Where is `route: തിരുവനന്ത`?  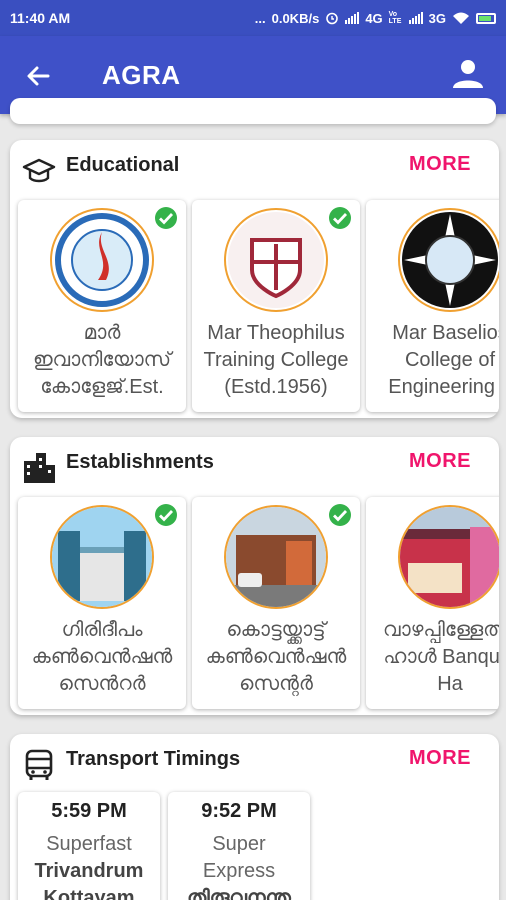 route: തിരുവനന്ത is located at coordinates (239, 893).